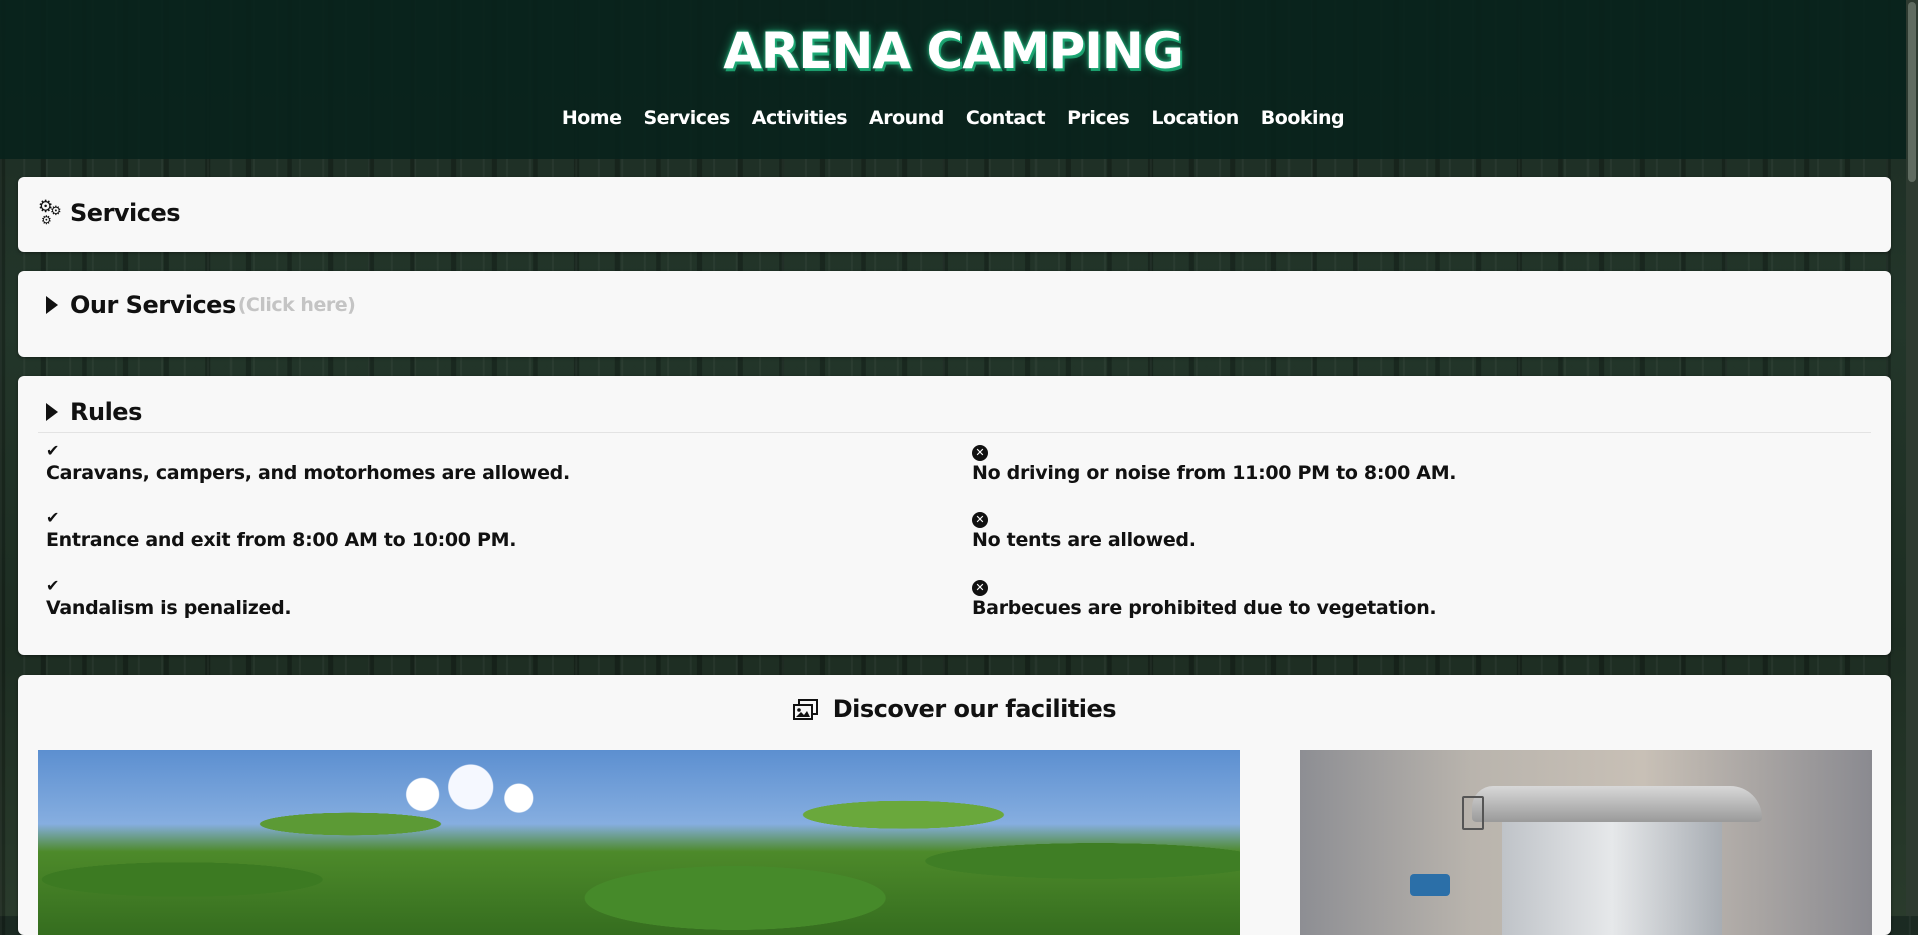  I want to click on nav-around: Around, so click(906, 118).